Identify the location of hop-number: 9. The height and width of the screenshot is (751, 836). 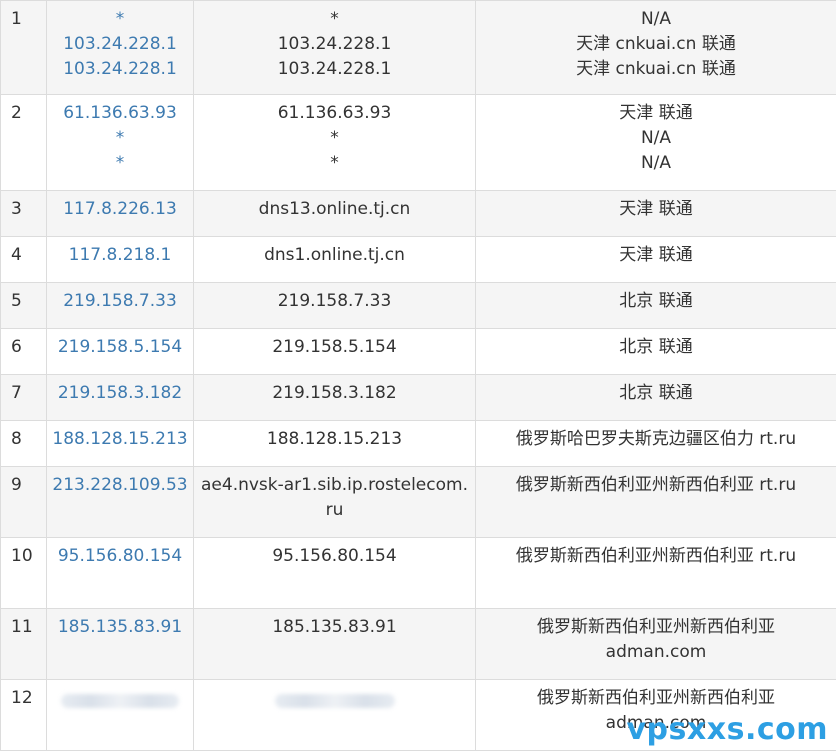
(24, 502).